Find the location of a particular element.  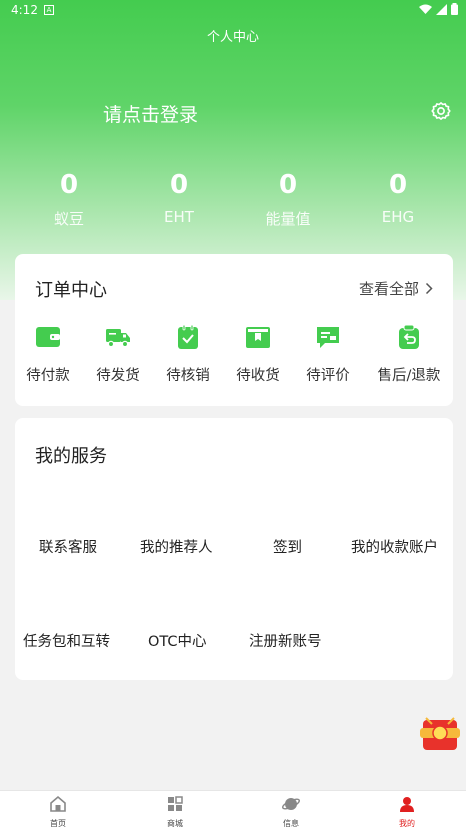

tab-home: 首页 is located at coordinates (58, 812).